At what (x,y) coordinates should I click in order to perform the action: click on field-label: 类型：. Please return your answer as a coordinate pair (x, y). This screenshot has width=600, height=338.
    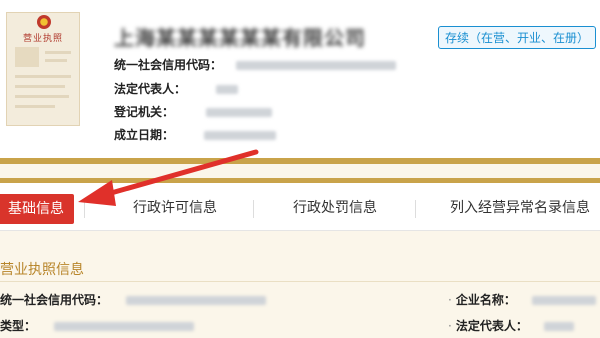
    Looking at the image, I should click on (18, 326).